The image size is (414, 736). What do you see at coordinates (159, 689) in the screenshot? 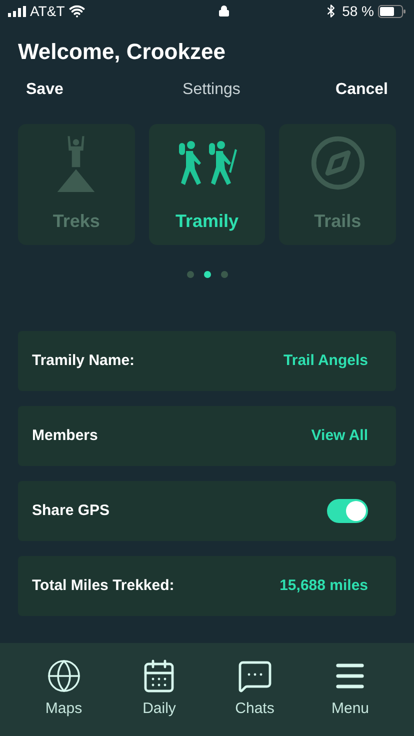
I see `tab-bar-item: Daily` at bounding box center [159, 689].